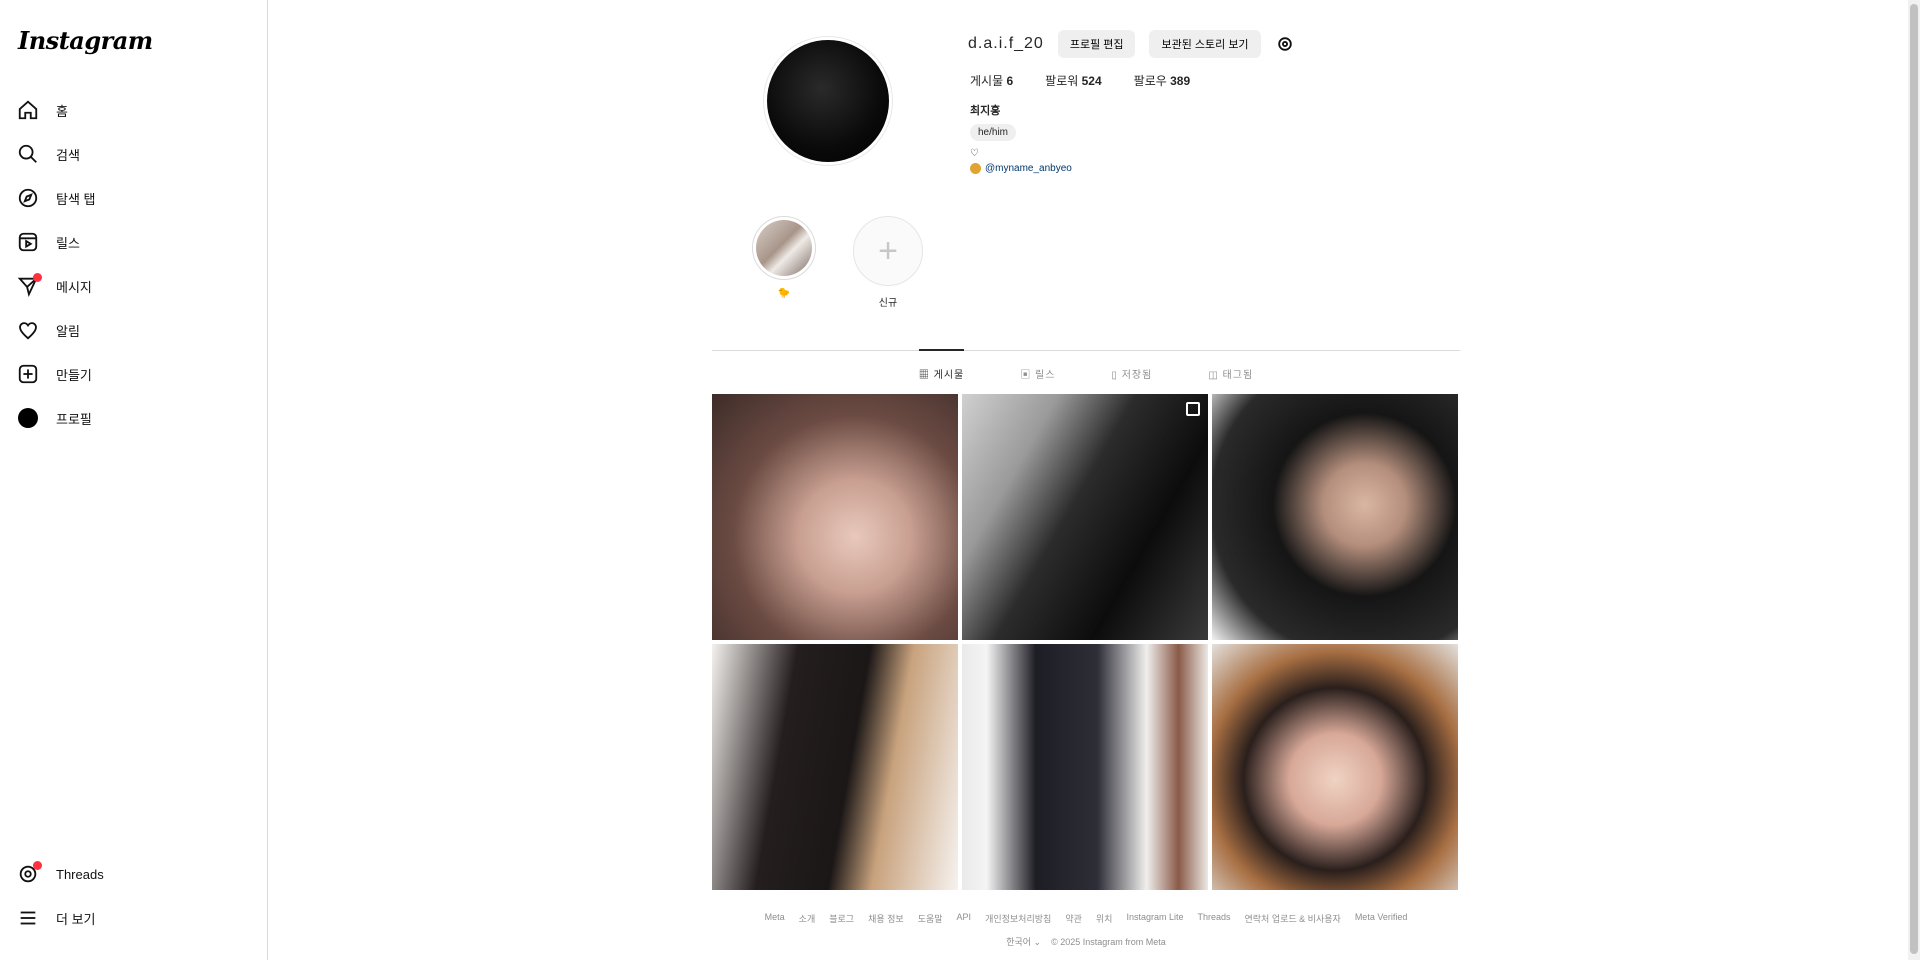  What do you see at coordinates (888, 251) in the screenshot?
I see `plus-icon: +` at bounding box center [888, 251].